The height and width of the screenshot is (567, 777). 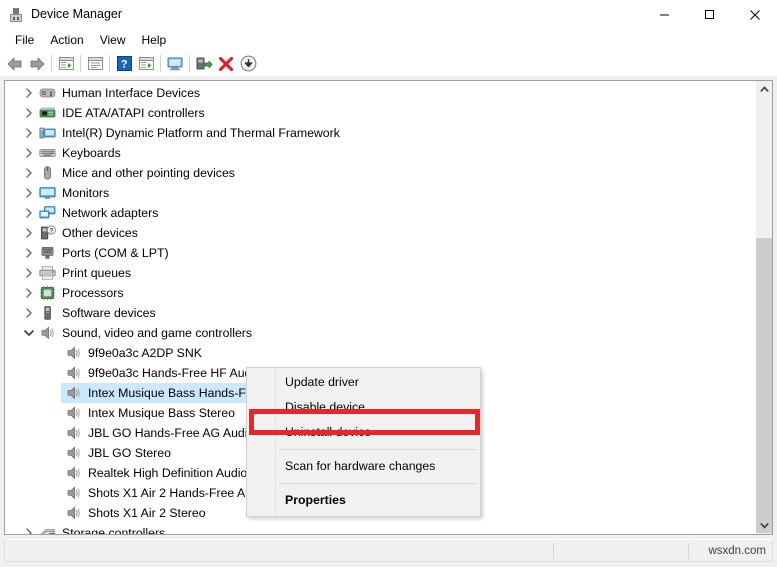 I want to click on ide-controller-icon, so click(x=47, y=113).